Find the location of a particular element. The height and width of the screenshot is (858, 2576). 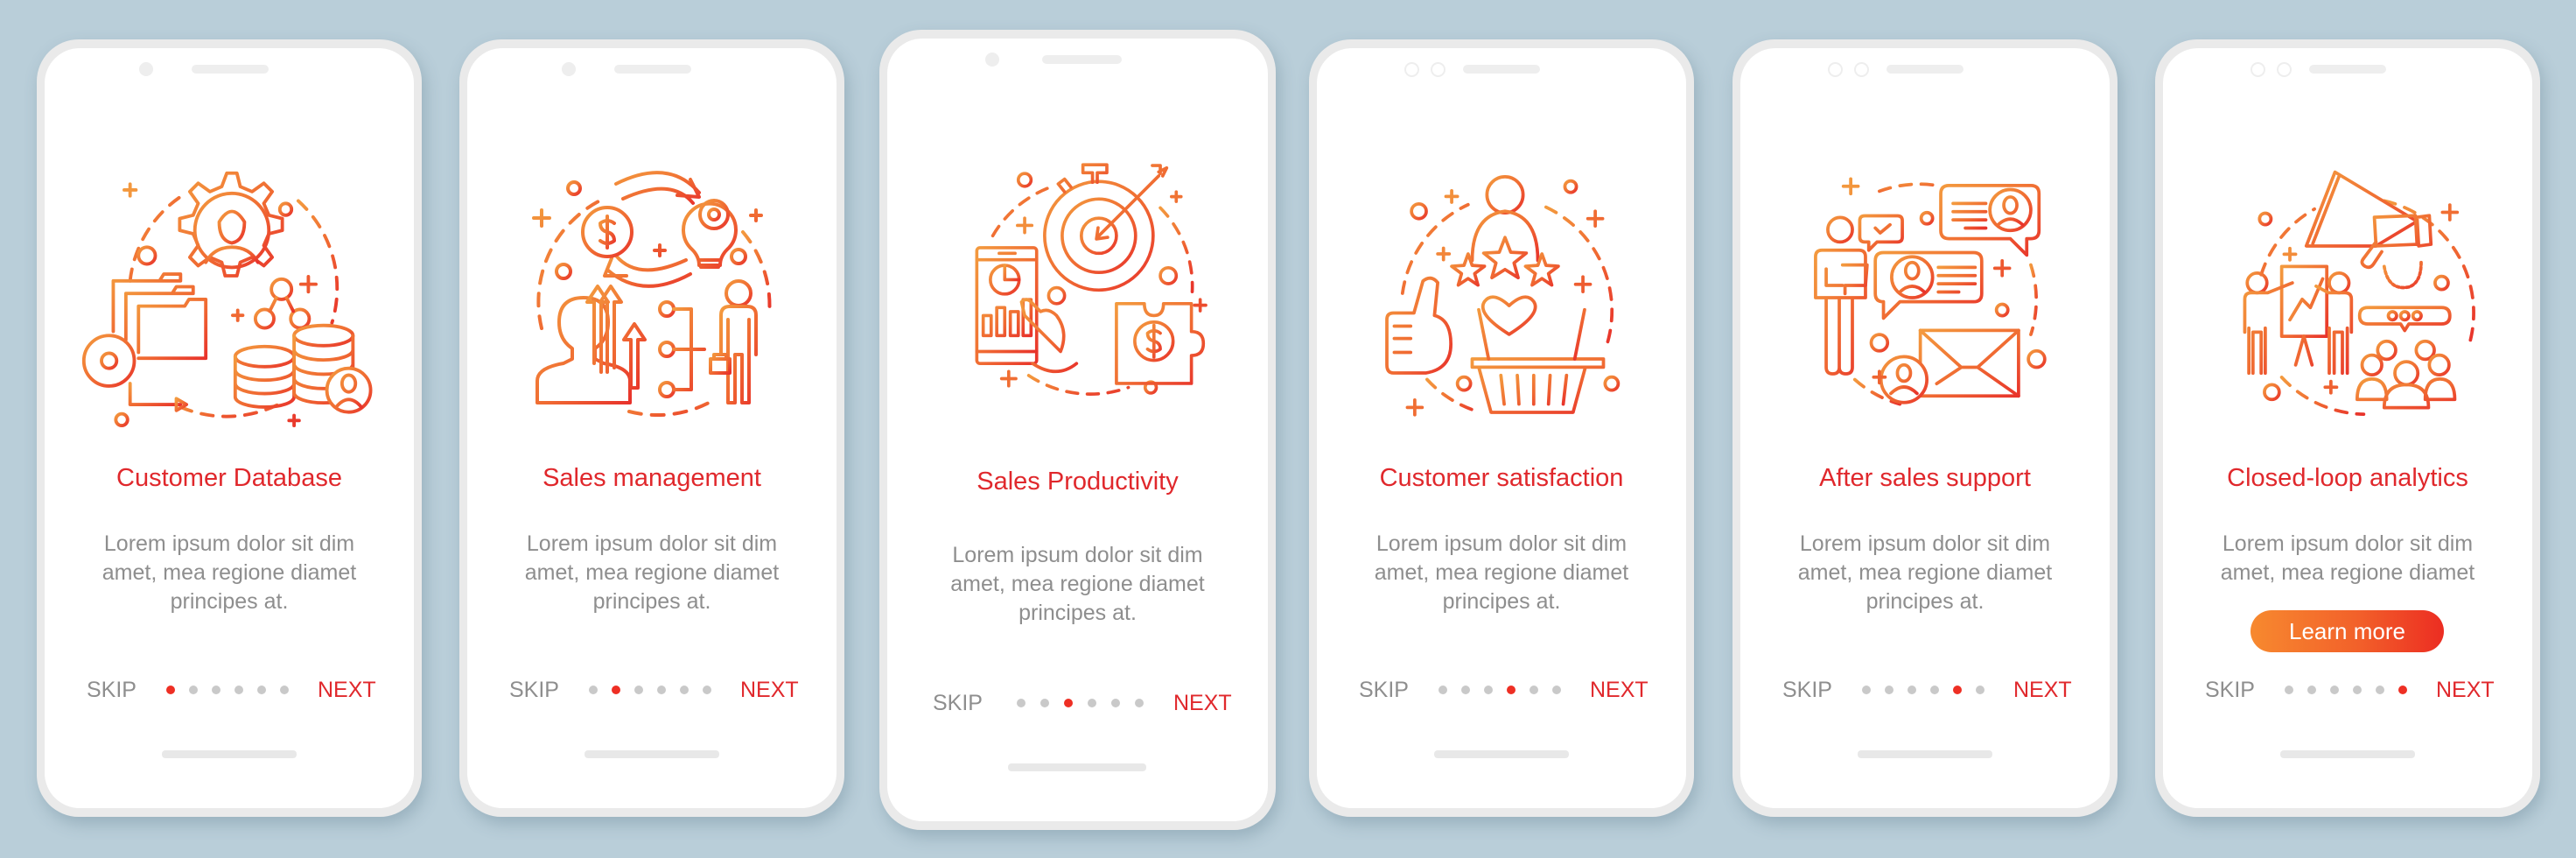

sensor-ring is located at coordinates (1438, 69).